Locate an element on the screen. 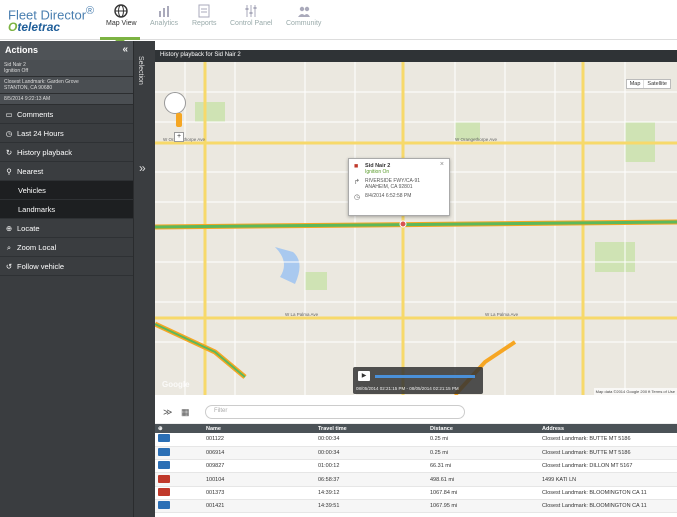 The height and width of the screenshot is (517, 677). action-label: Comments is located at coordinates (35, 114).